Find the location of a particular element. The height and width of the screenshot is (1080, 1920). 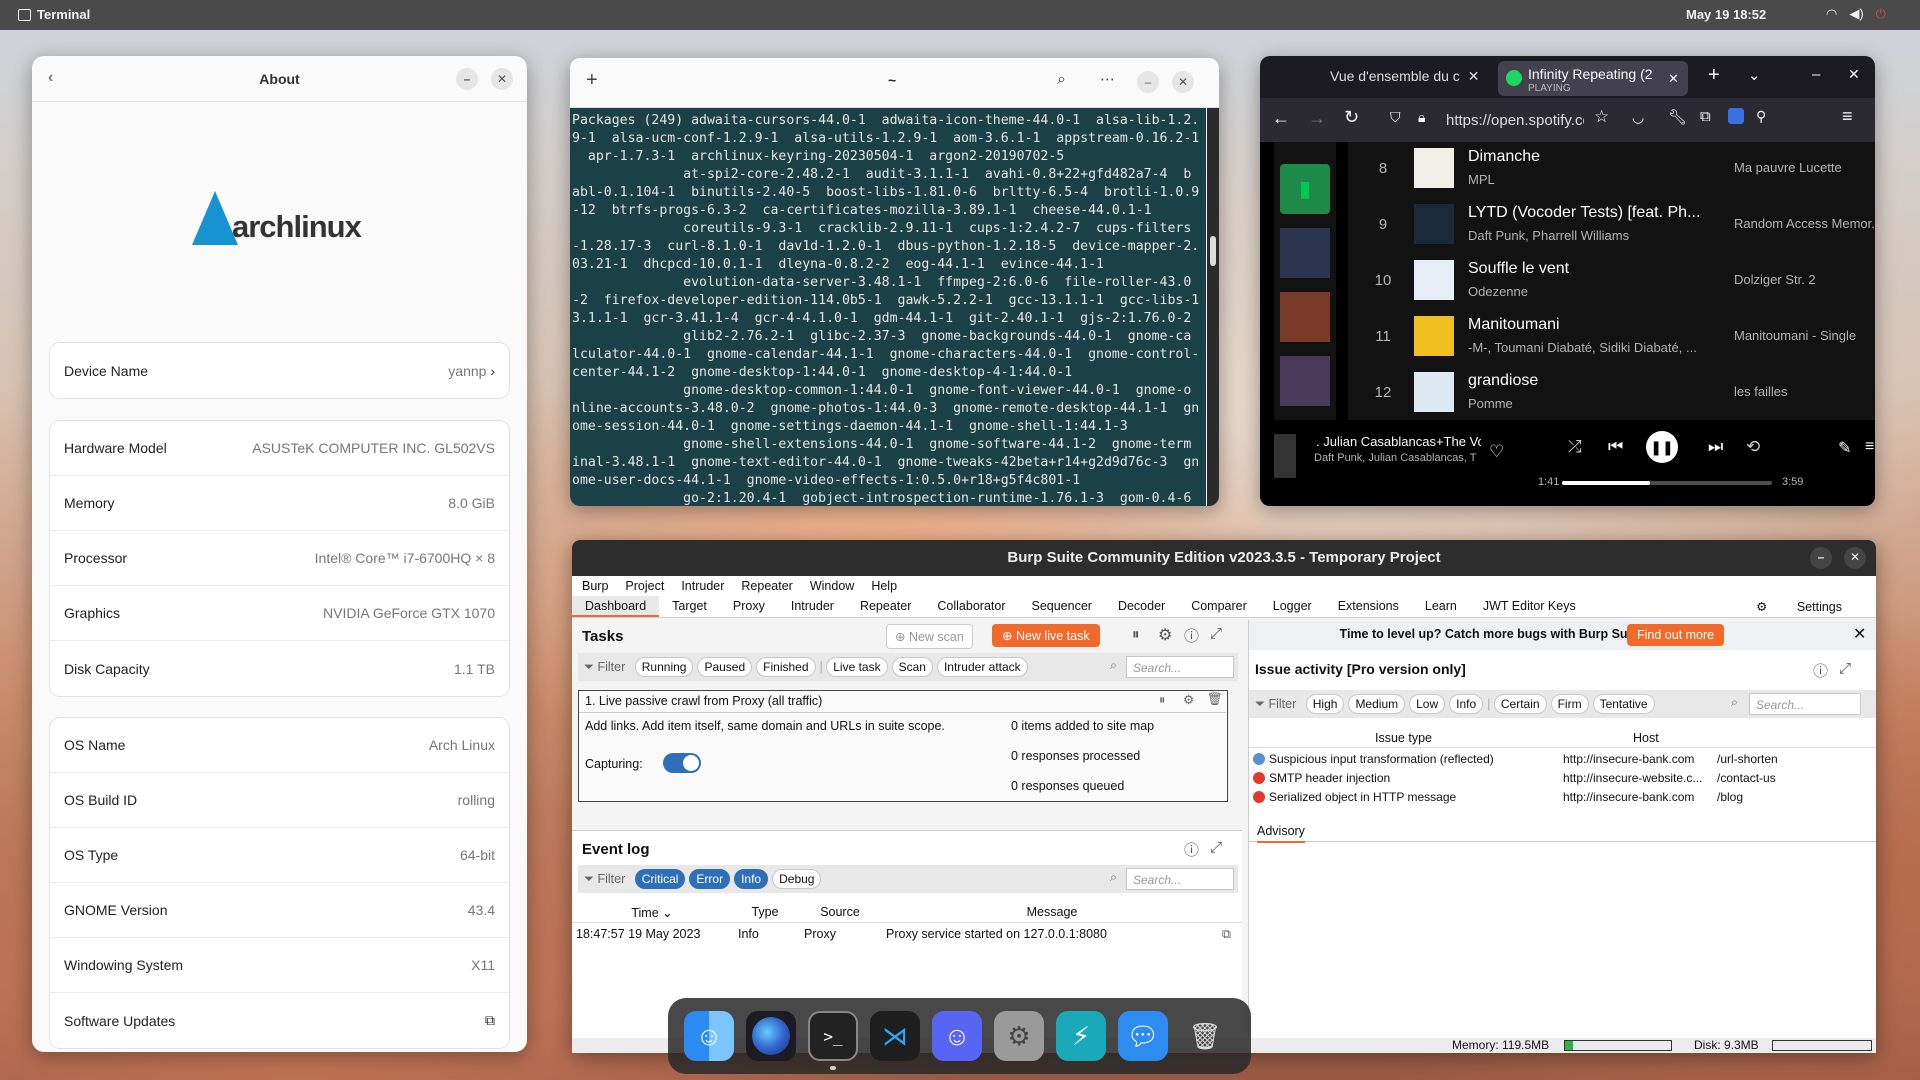

new-scan-button: ⊕ New scan is located at coordinates (929, 636).